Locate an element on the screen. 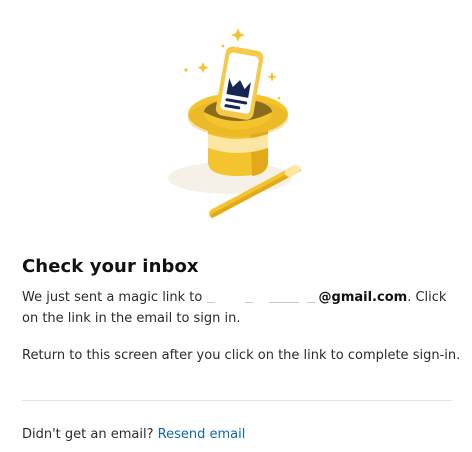  resend-footer: Didn't get an email? Resend email is located at coordinates (133, 435).